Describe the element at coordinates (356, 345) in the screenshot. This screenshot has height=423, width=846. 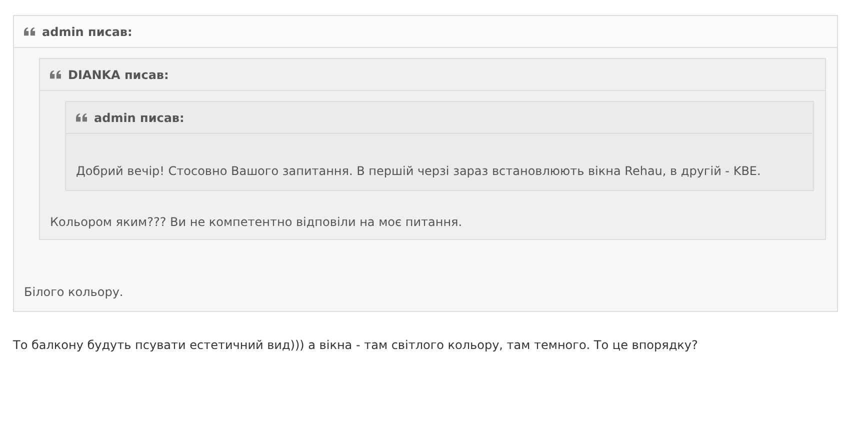
I see `message-text: То балкону будуть псувати естетичний вид))) а вікна - там світлого кольору, там темного. То це впорядку?` at that location.